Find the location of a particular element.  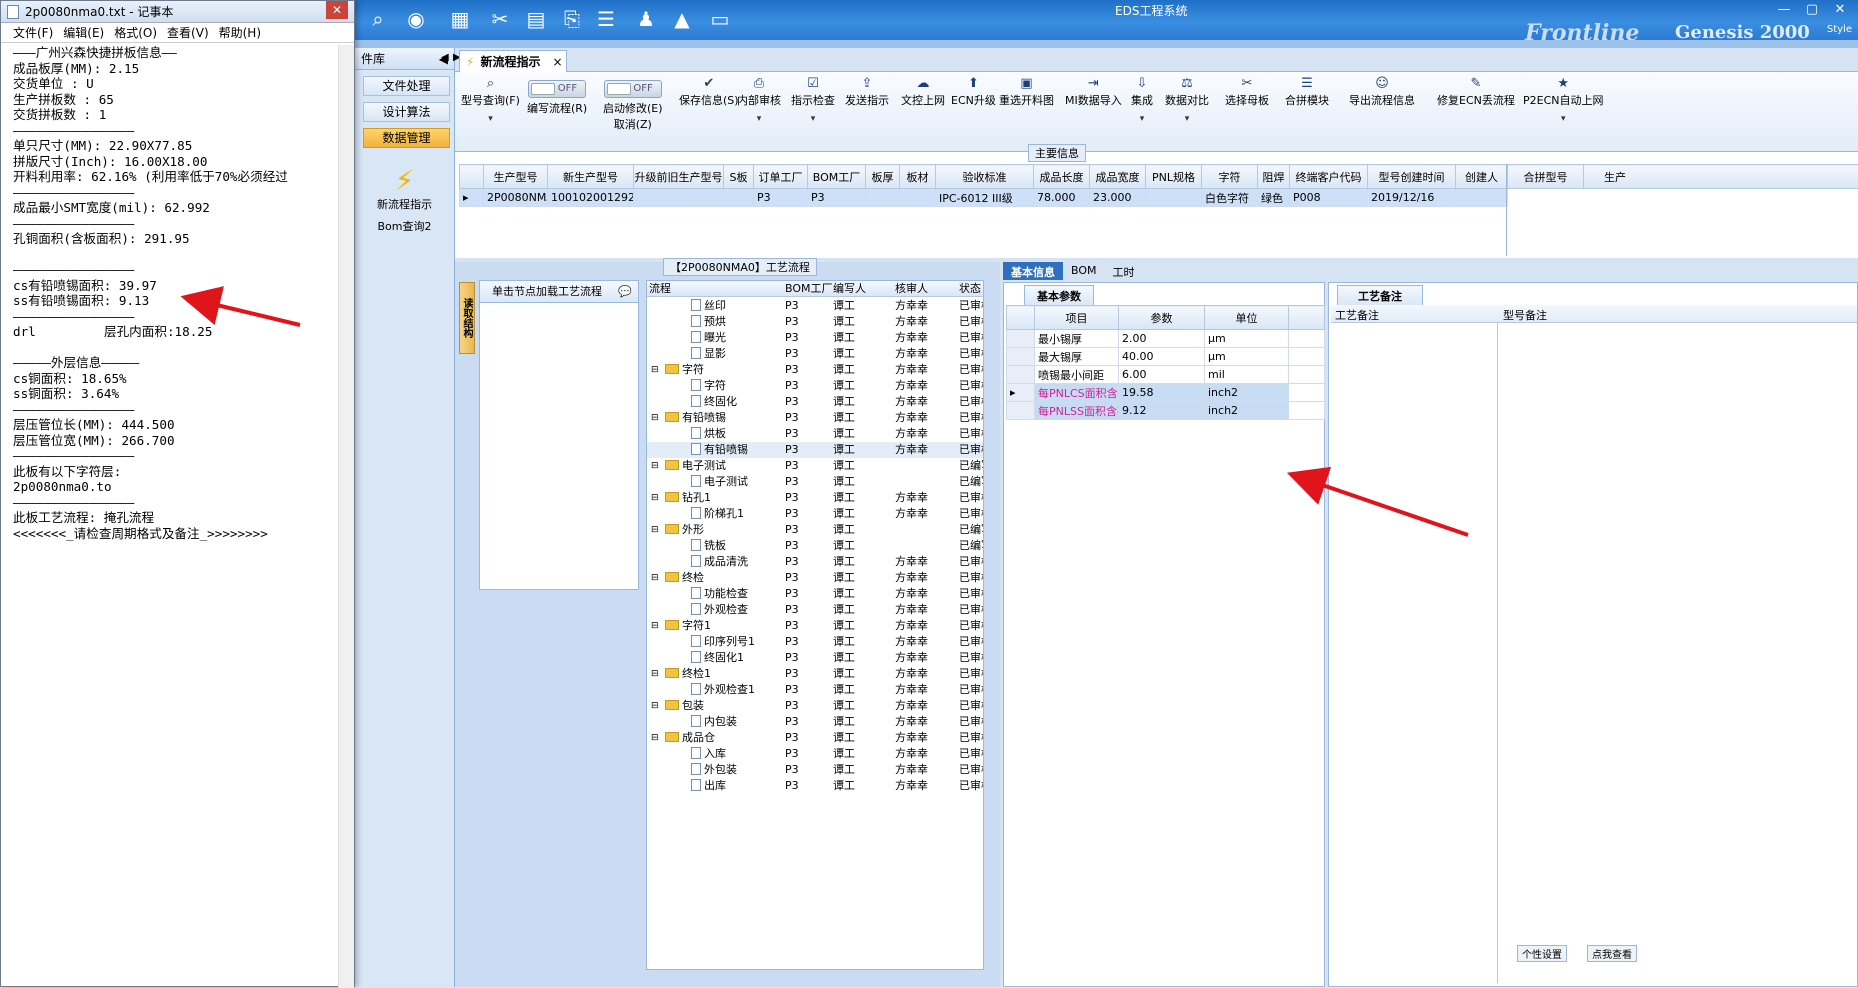

nav-design-algorithm: 设计算法 is located at coordinates (406, 112).